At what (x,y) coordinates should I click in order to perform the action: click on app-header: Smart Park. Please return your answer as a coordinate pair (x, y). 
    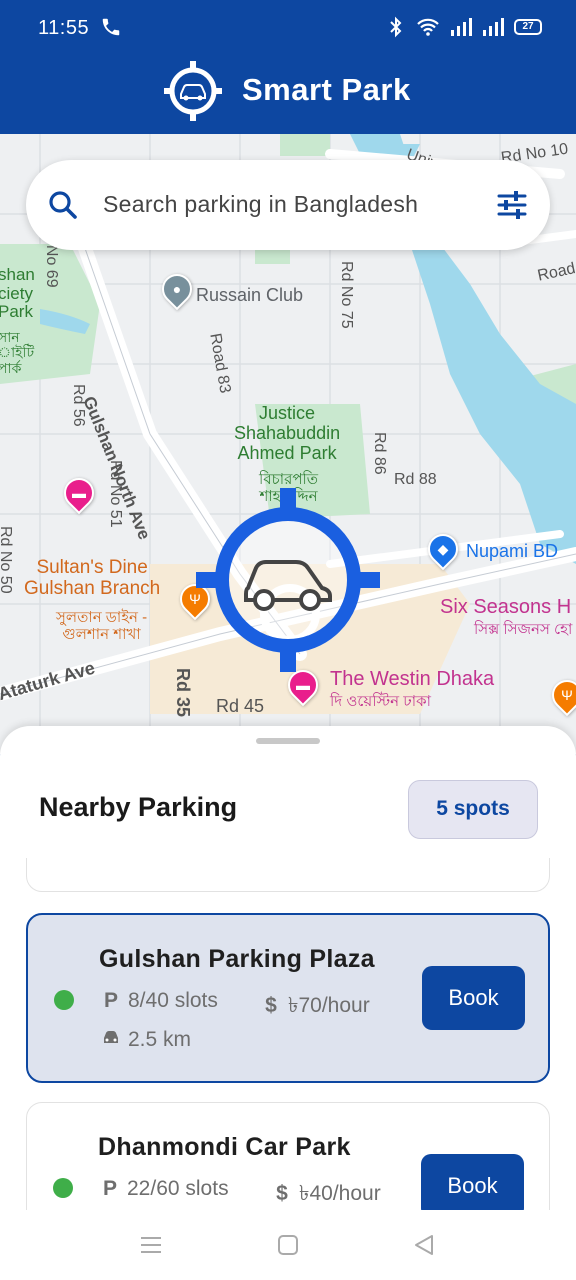
    Looking at the image, I should click on (288, 95).